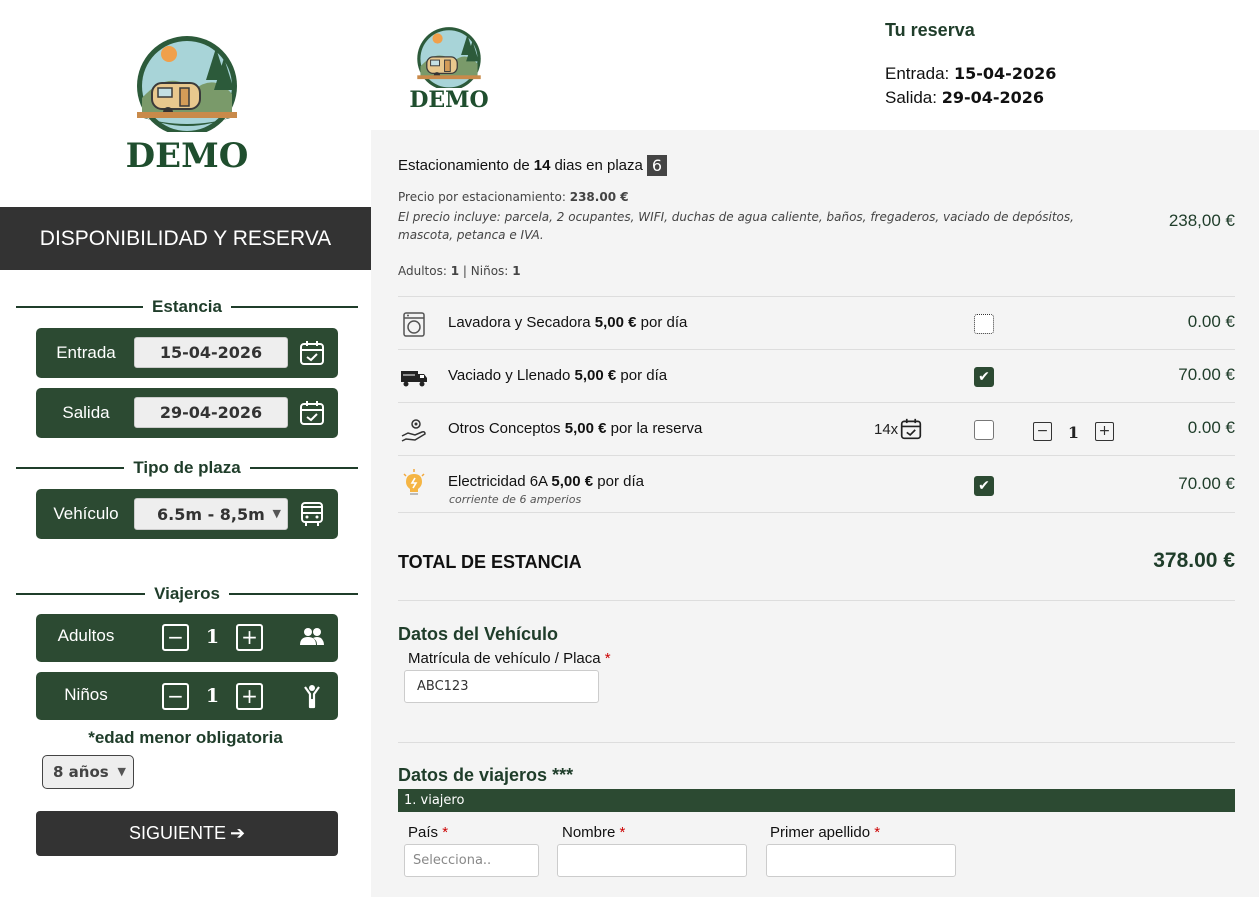 This screenshot has height=897, width=1259. What do you see at coordinates (187, 306) in the screenshot?
I see `section-title-stay-label: Estancia` at bounding box center [187, 306].